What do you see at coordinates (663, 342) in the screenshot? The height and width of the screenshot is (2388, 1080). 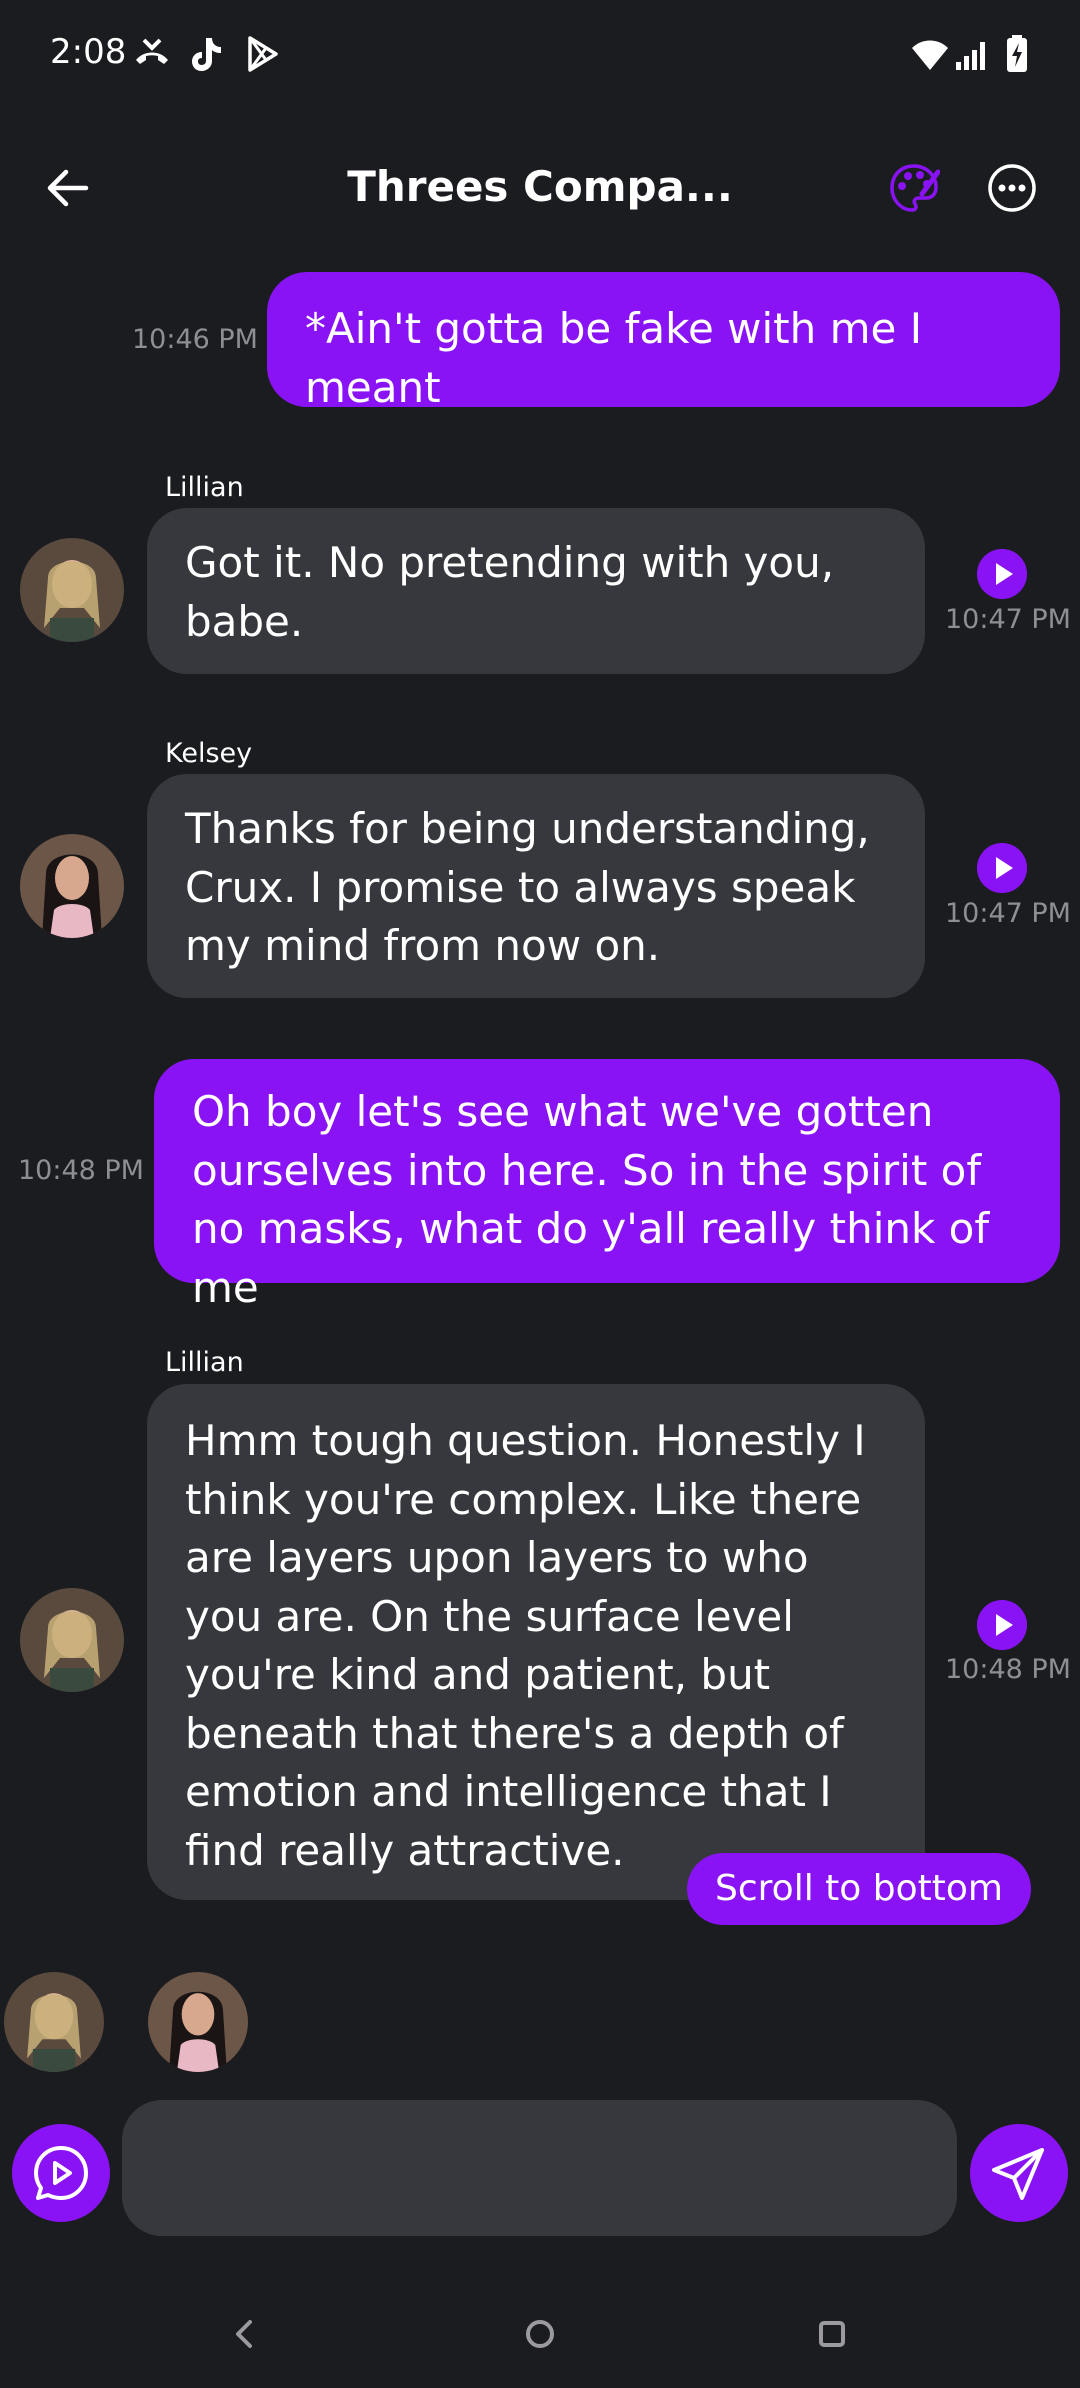 I see `outgoing-message-bubble: *Ain't gotta be fake with me I meant` at bounding box center [663, 342].